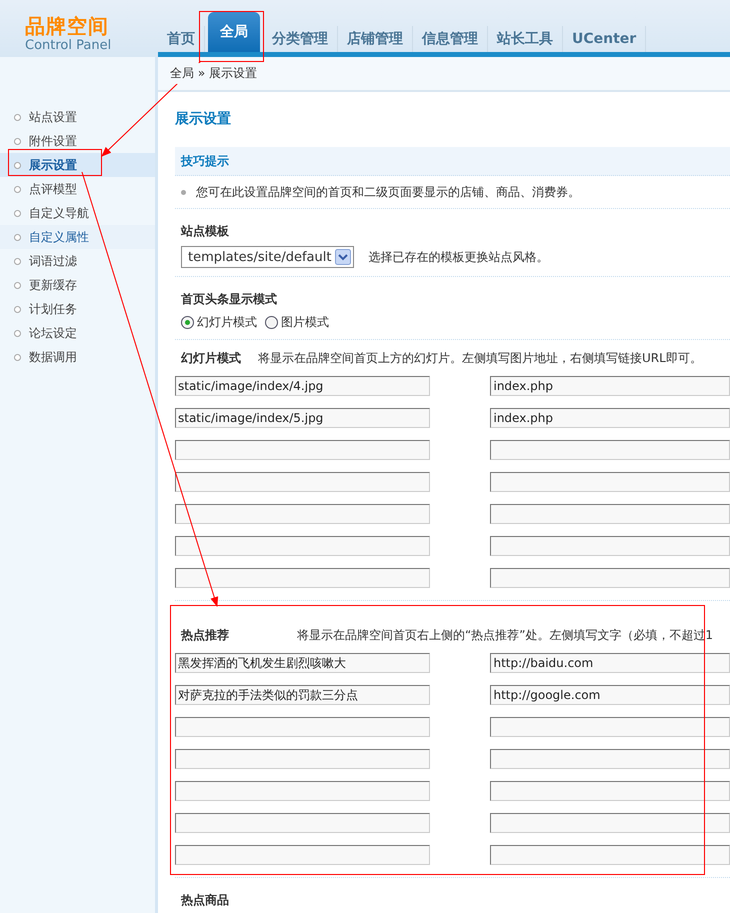 This screenshot has height=913, width=730. Describe the element at coordinates (452, 161) in the screenshot. I see `tips-header: 技巧提示` at that location.